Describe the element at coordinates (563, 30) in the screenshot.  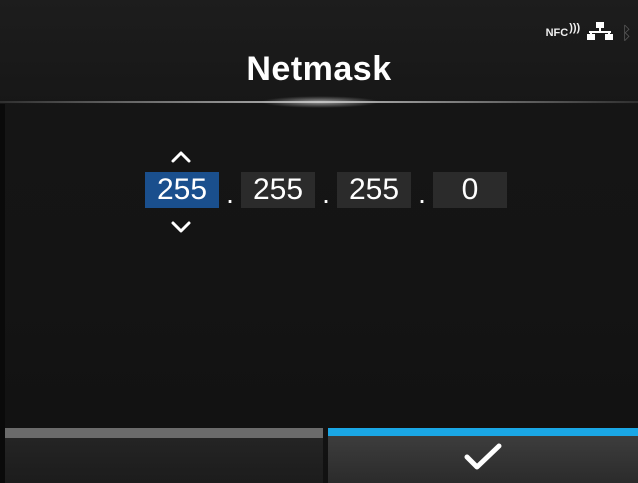
I see `nfc-icon: NFC)))` at that location.